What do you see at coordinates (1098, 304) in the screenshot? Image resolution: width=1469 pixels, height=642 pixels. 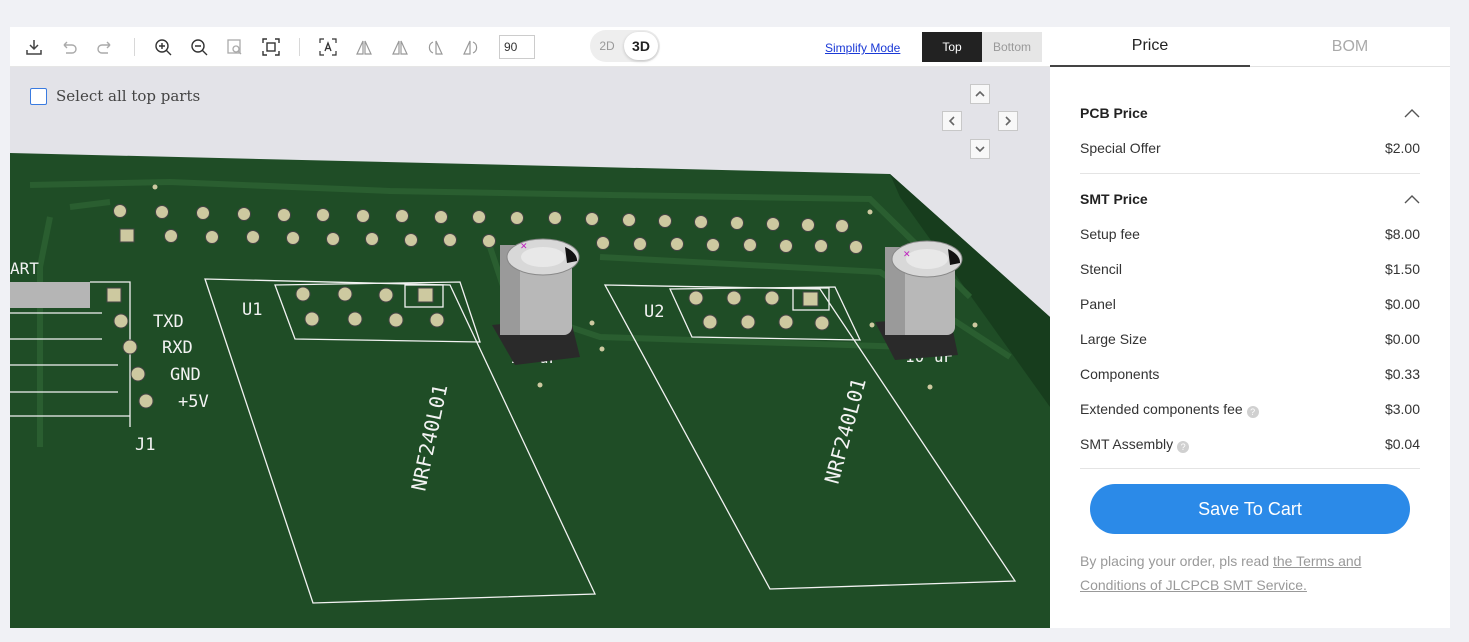 I see `price-row-label: Panel` at bounding box center [1098, 304].